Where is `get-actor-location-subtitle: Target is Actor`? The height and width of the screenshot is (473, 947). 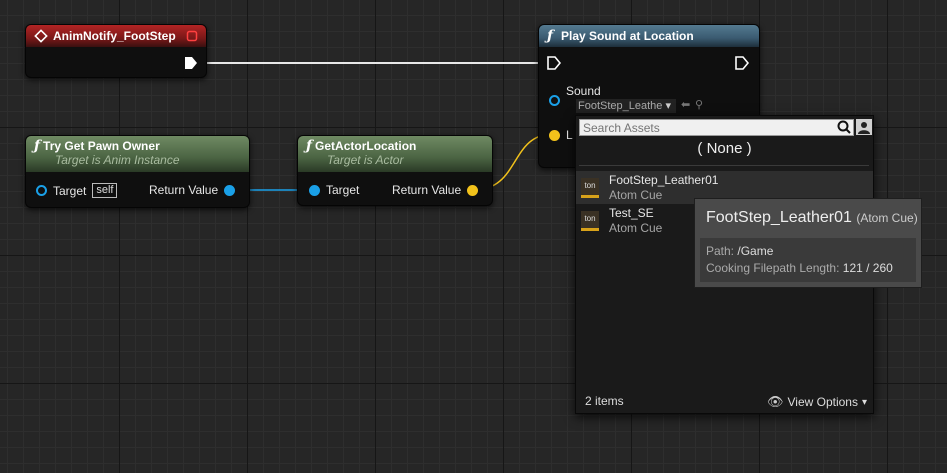 get-actor-location-subtitle: Target is Actor is located at coordinates (365, 160).